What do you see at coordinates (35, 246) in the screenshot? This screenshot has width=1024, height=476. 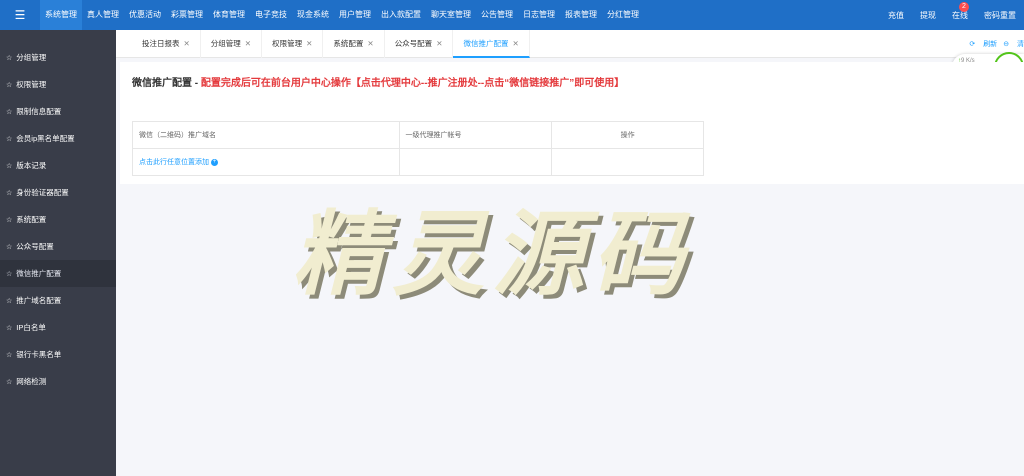 I see `sidebar-item-label: 公众号配置` at bounding box center [35, 246].